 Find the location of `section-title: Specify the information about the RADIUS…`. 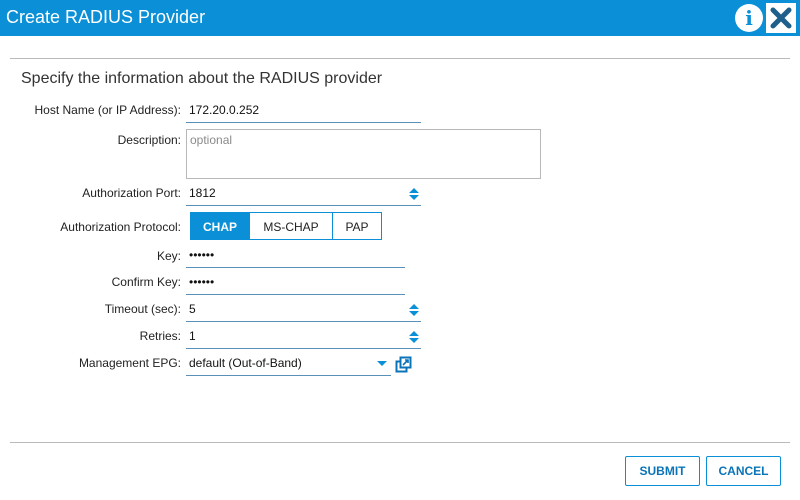

section-title: Specify the information about the RADIUS… is located at coordinates (202, 78).